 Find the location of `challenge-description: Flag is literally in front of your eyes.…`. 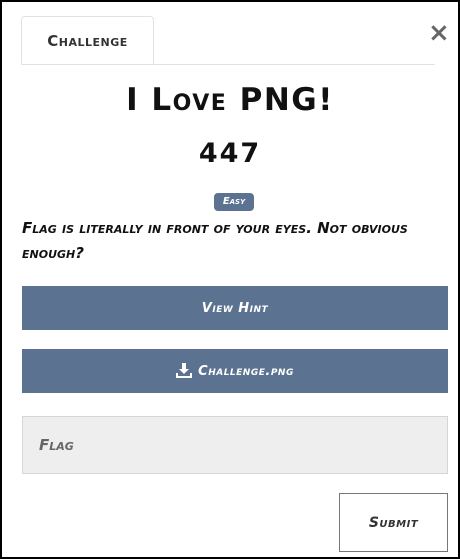

challenge-description: Flag is literally in front of your eyes.… is located at coordinates (215, 240).